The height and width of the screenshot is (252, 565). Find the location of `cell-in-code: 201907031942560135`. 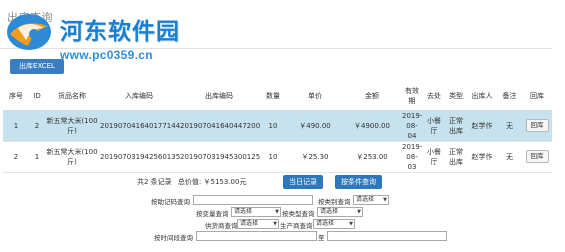

cell-in-code: 201907031942560135 is located at coordinates (140, 156).